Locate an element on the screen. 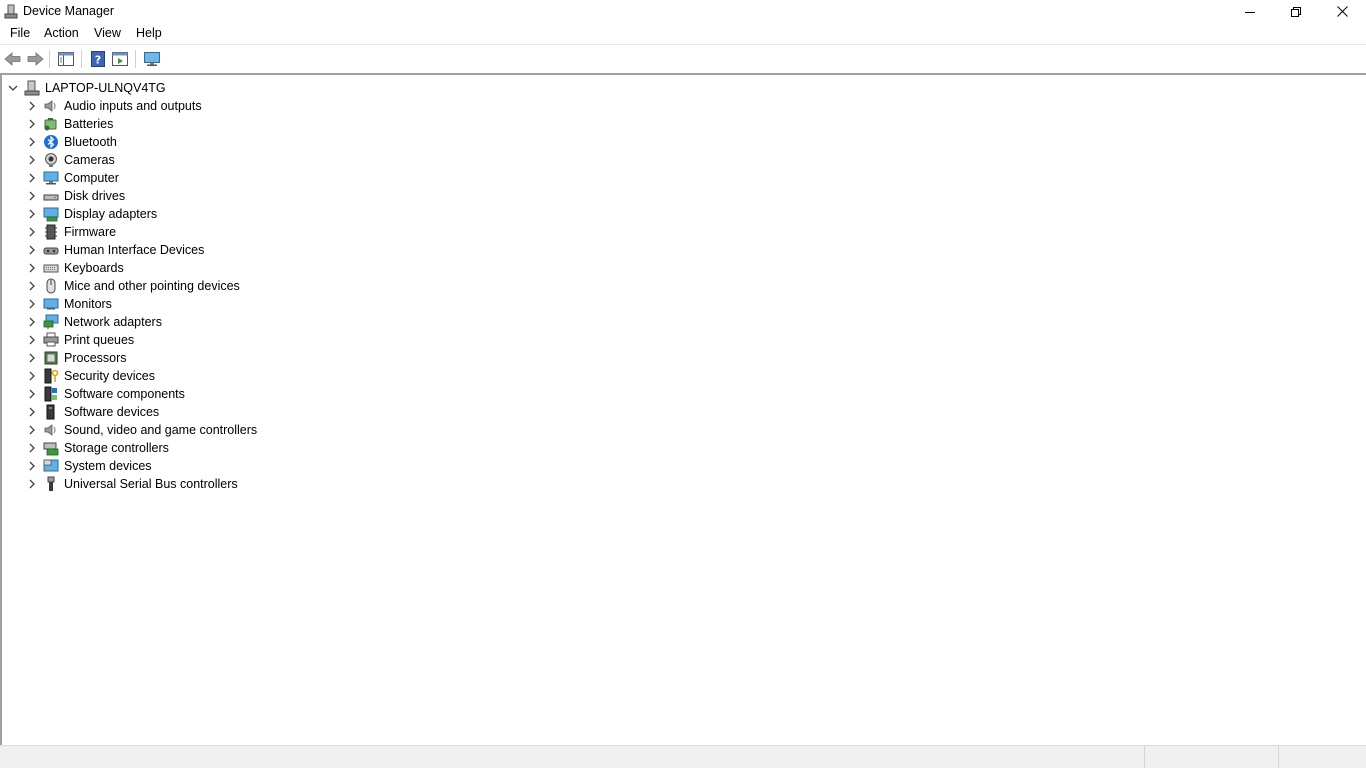 The image size is (1366, 768). help-button: ? is located at coordinates (98, 59).